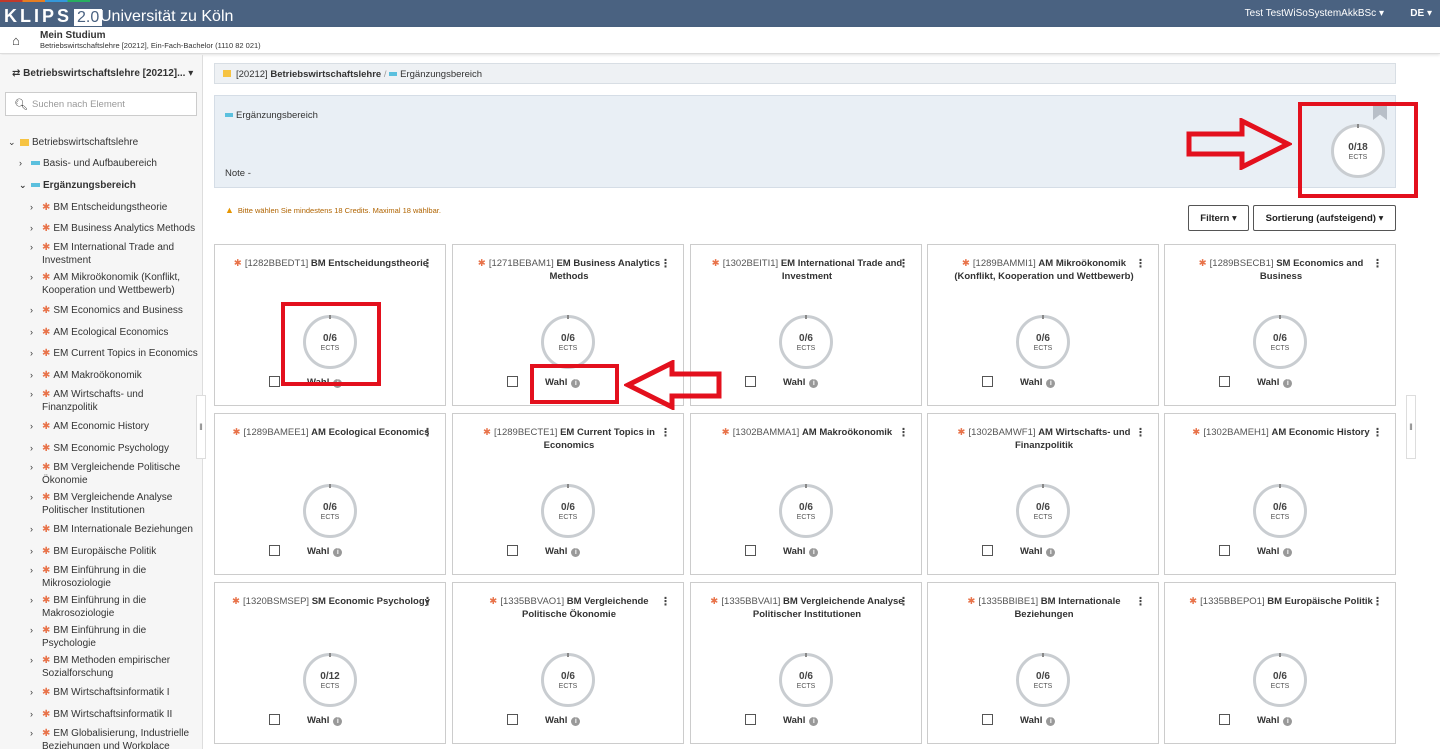 The image size is (1440, 749). Describe the element at coordinates (1281, 270) in the screenshot. I see `module-title: ✱ [1289BSECB1] SM Economics and Business` at that location.